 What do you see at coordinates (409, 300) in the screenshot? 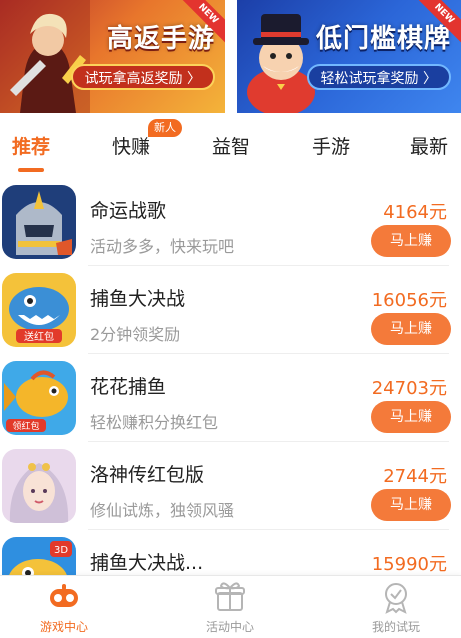
I see `reward-amount: 16056元` at bounding box center [409, 300].